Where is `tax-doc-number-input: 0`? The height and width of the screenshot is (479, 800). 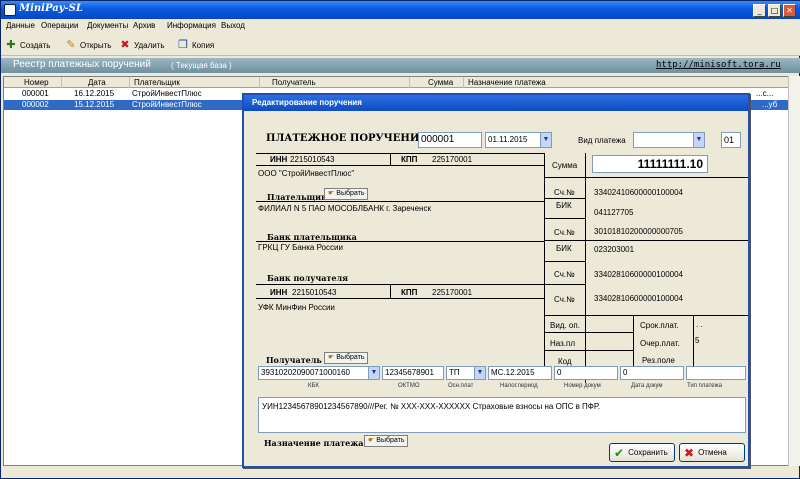
tax-doc-number-input: 0 is located at coordinates (586, 373).